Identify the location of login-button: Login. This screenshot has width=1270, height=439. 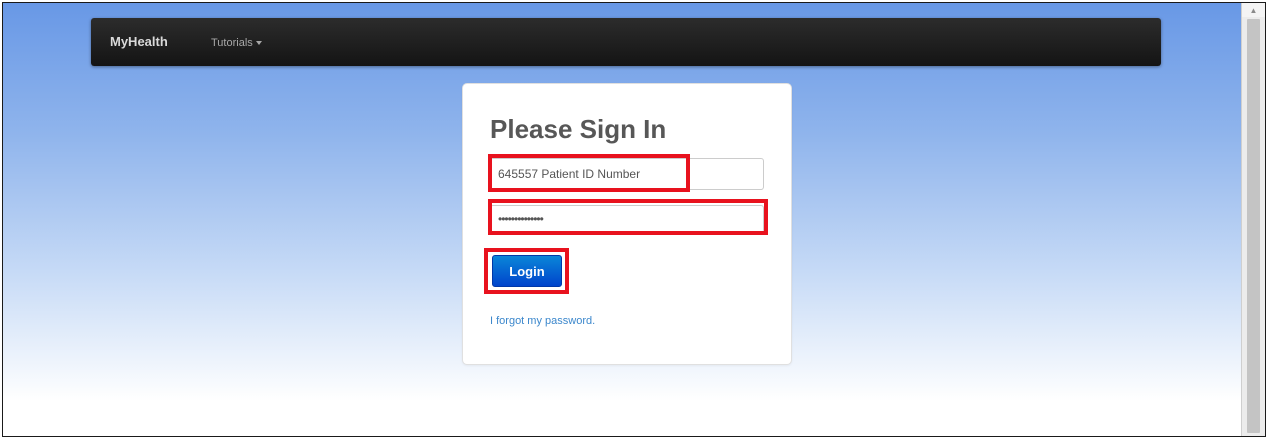
(527, 271).